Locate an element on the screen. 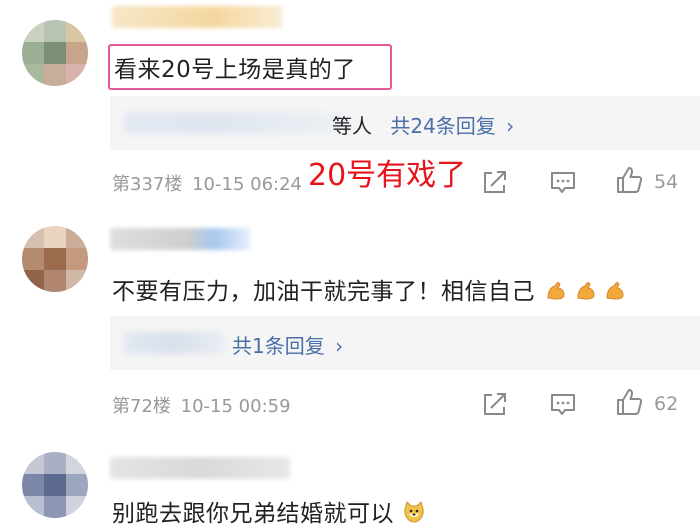 The width and height of the screenshot is (700, 531). comment-meta: 第337楼 10-15 06:24 is located at coordinates (207, 183).